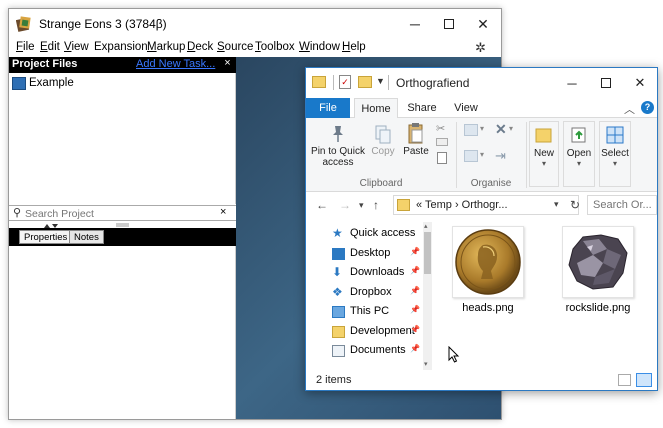 The image size is (663, 428). Describe the element at coordinates (354, 47) in the screenshot. I see `menu-item: Help` at that location.